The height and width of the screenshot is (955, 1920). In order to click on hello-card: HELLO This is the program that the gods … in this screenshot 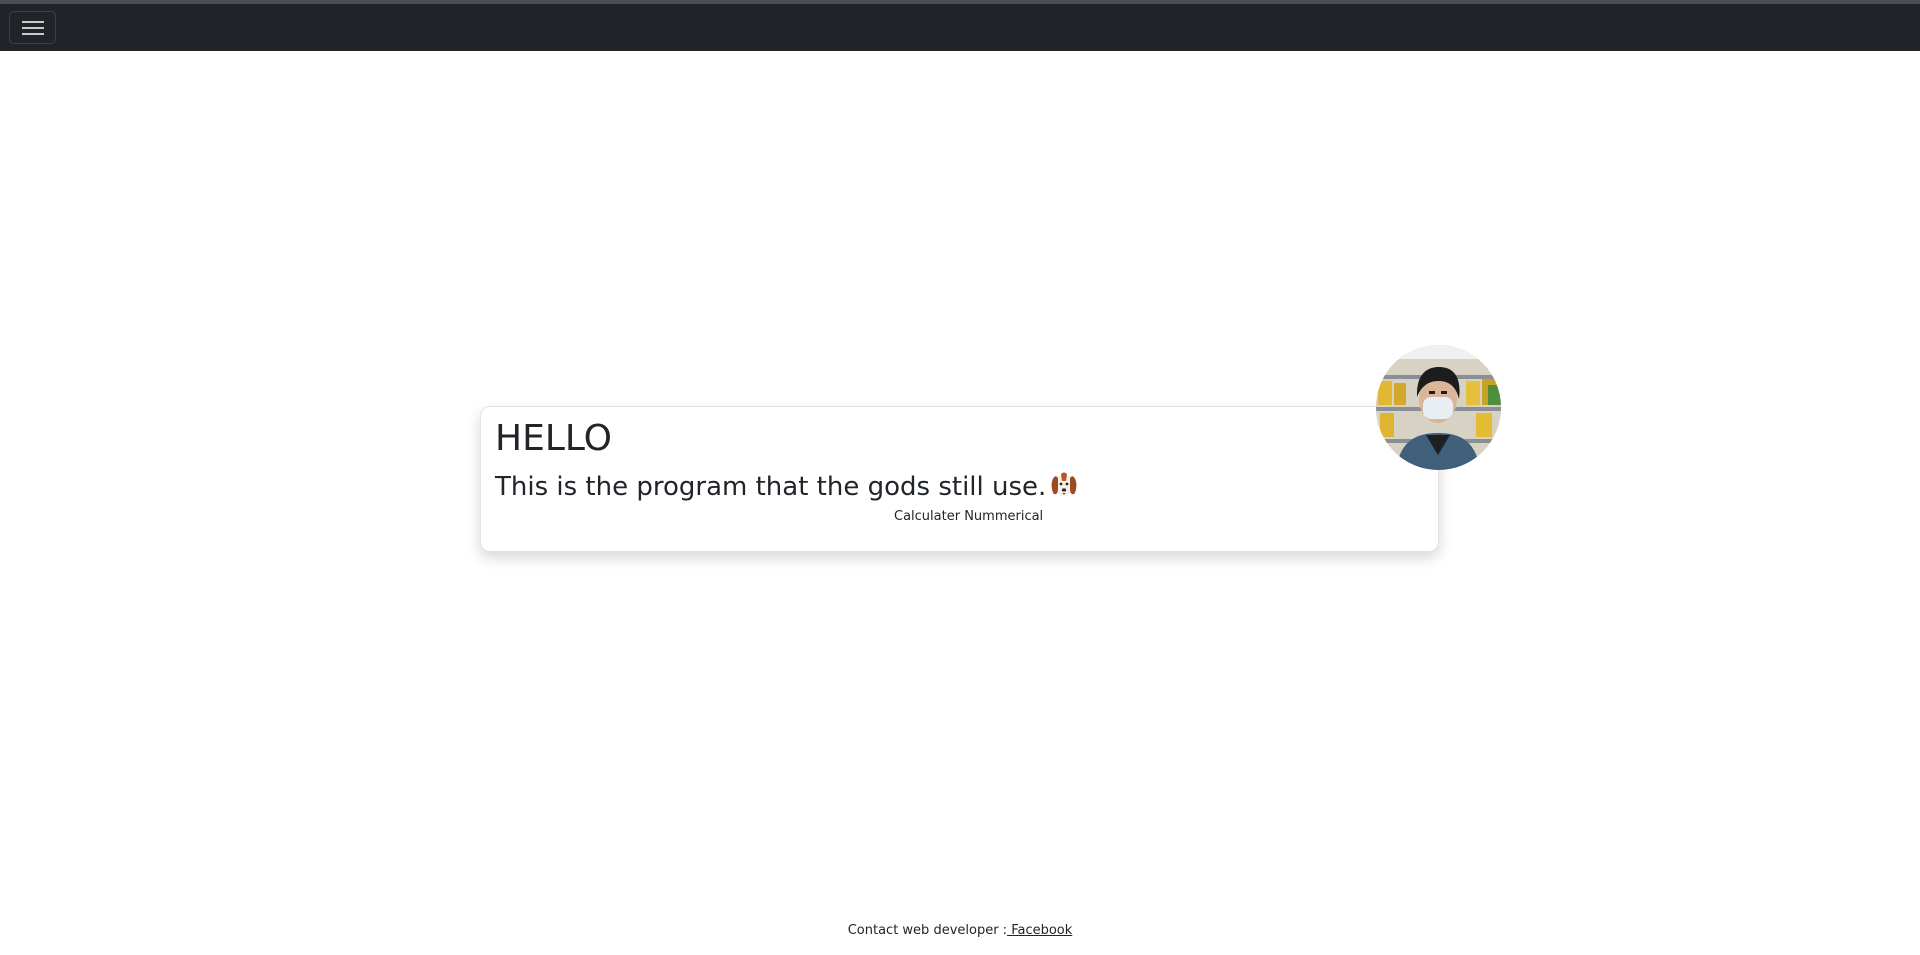, I will do `click(959, 479)`.